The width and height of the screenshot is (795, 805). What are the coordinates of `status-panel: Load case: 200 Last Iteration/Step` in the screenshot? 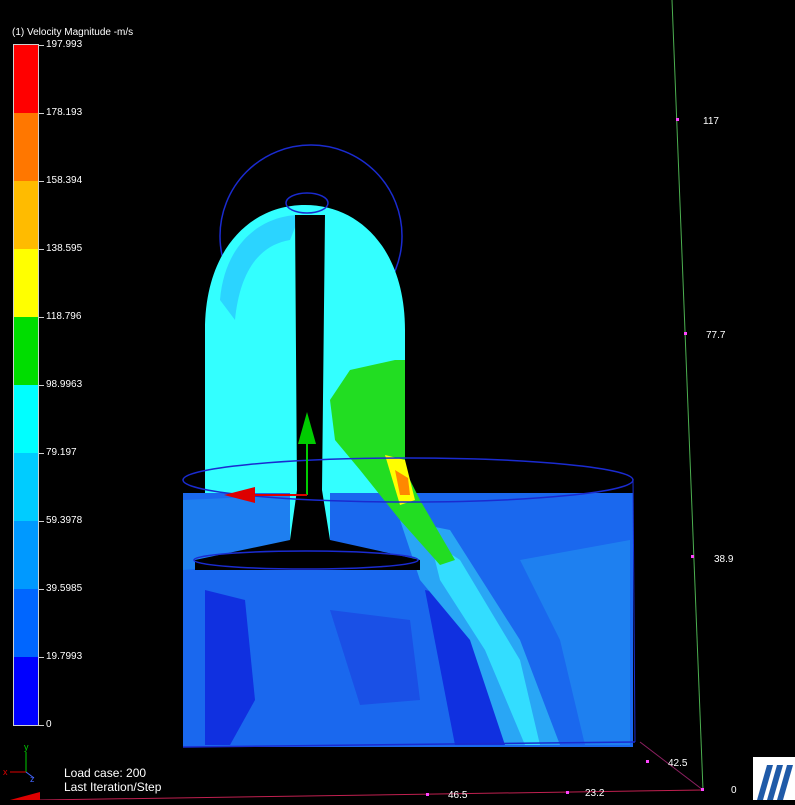 It's located at (112, 780).